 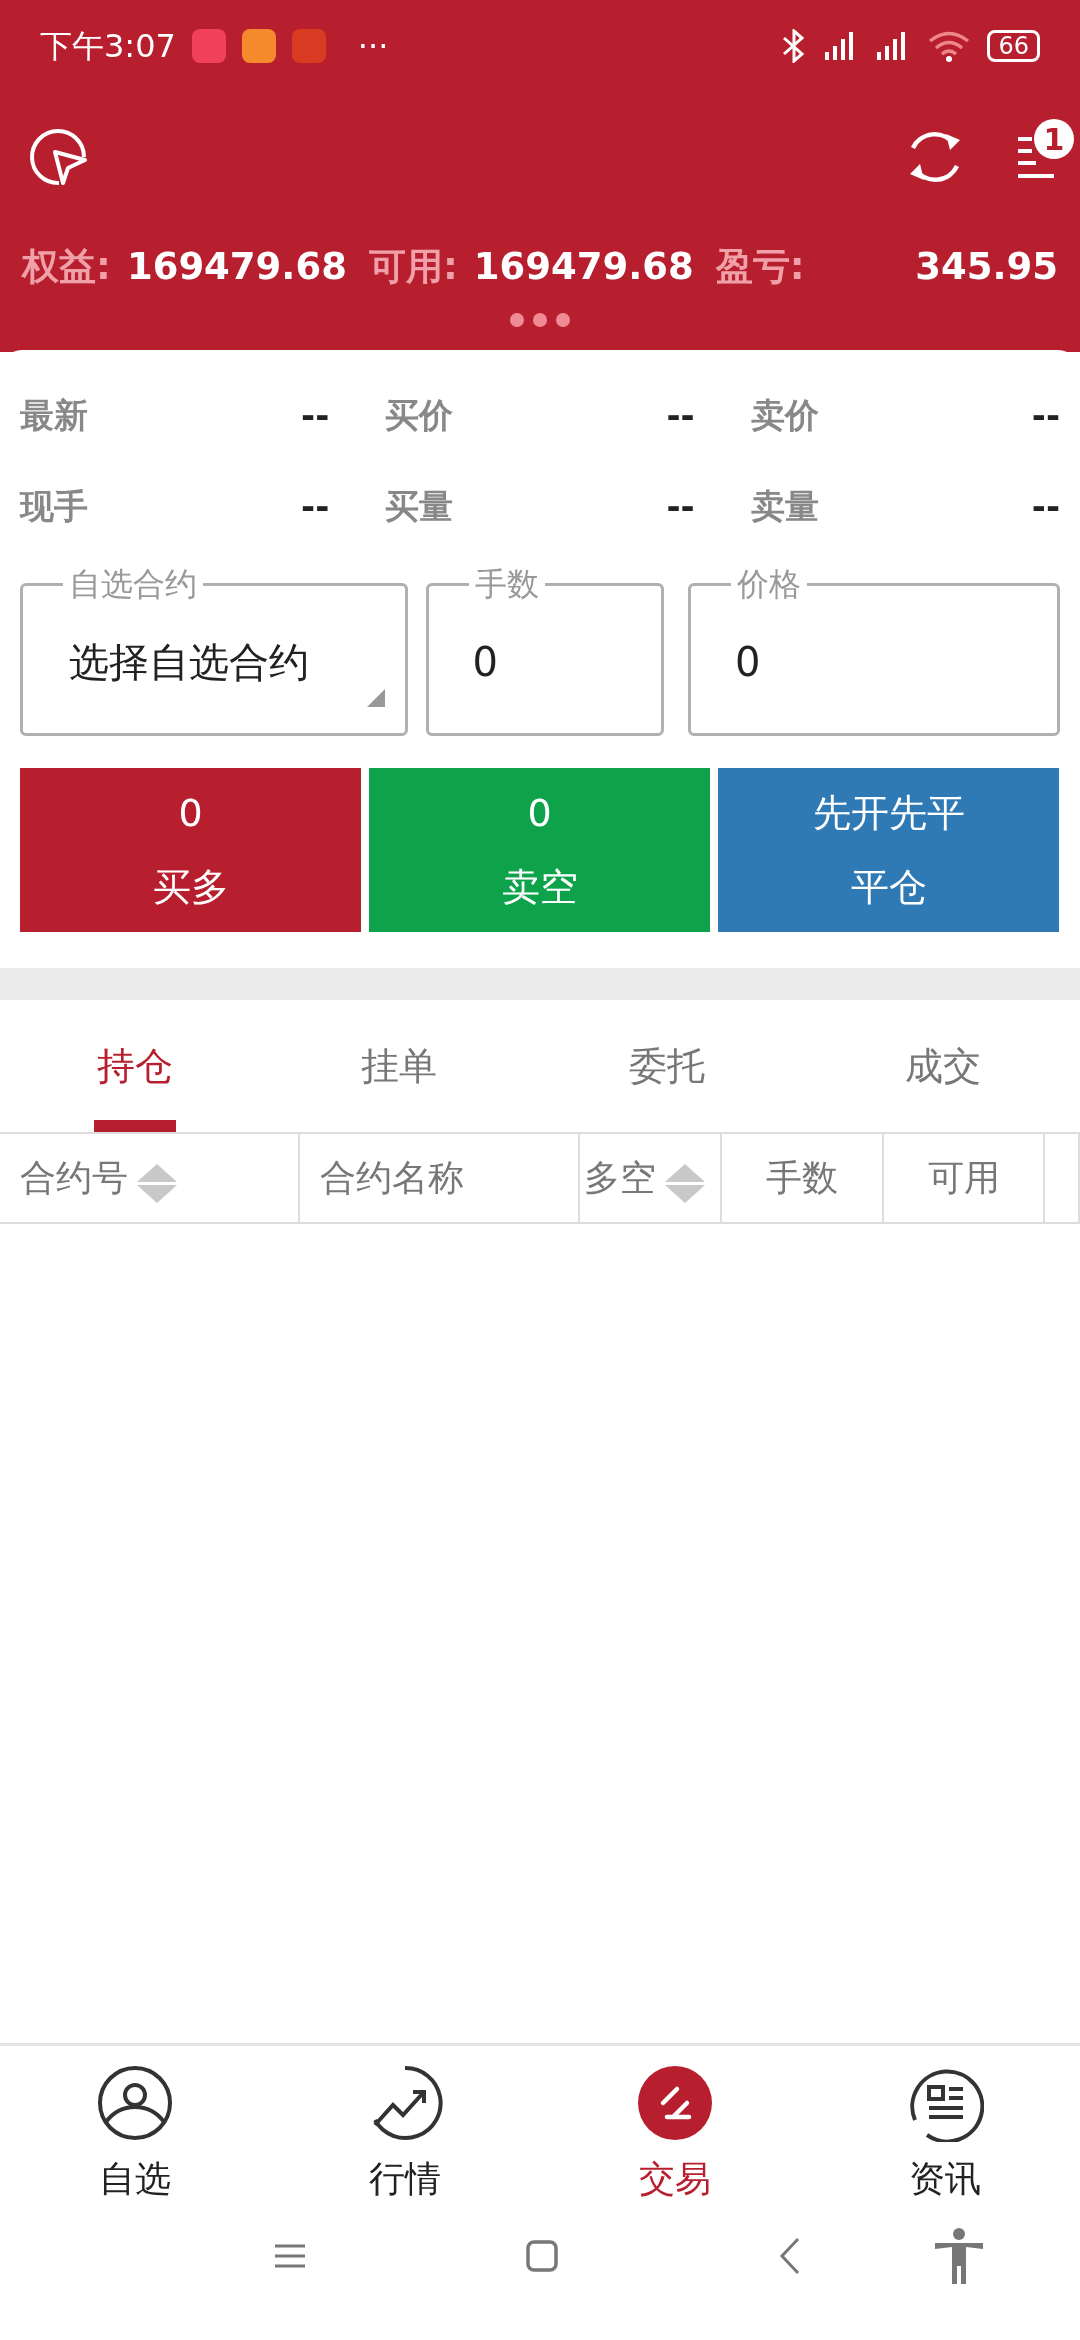 I want to click on price-input: 价格 0, so click(x=873, y=652).